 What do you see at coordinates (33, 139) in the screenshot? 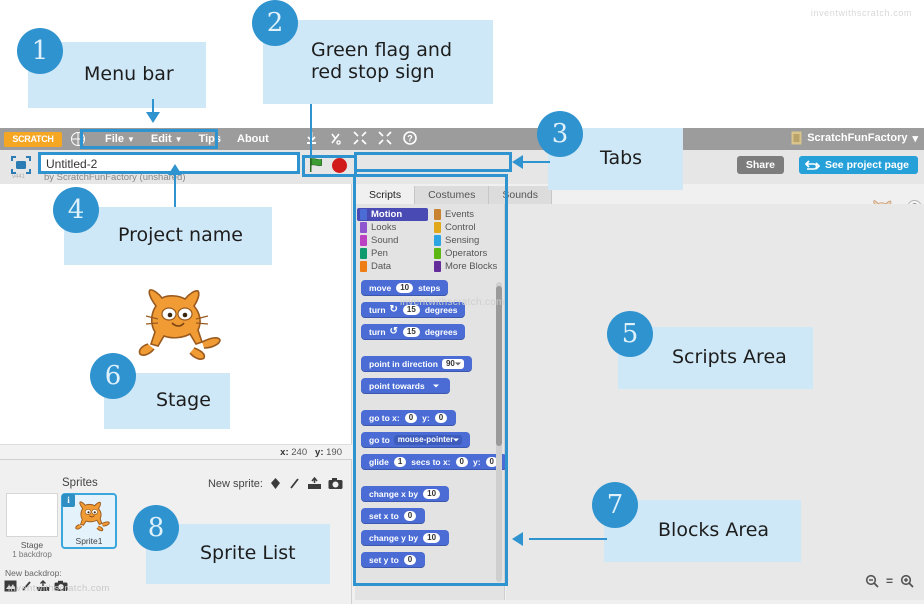
I see `scratch-logo: SCRATCH` at bounding box center [33, 139].